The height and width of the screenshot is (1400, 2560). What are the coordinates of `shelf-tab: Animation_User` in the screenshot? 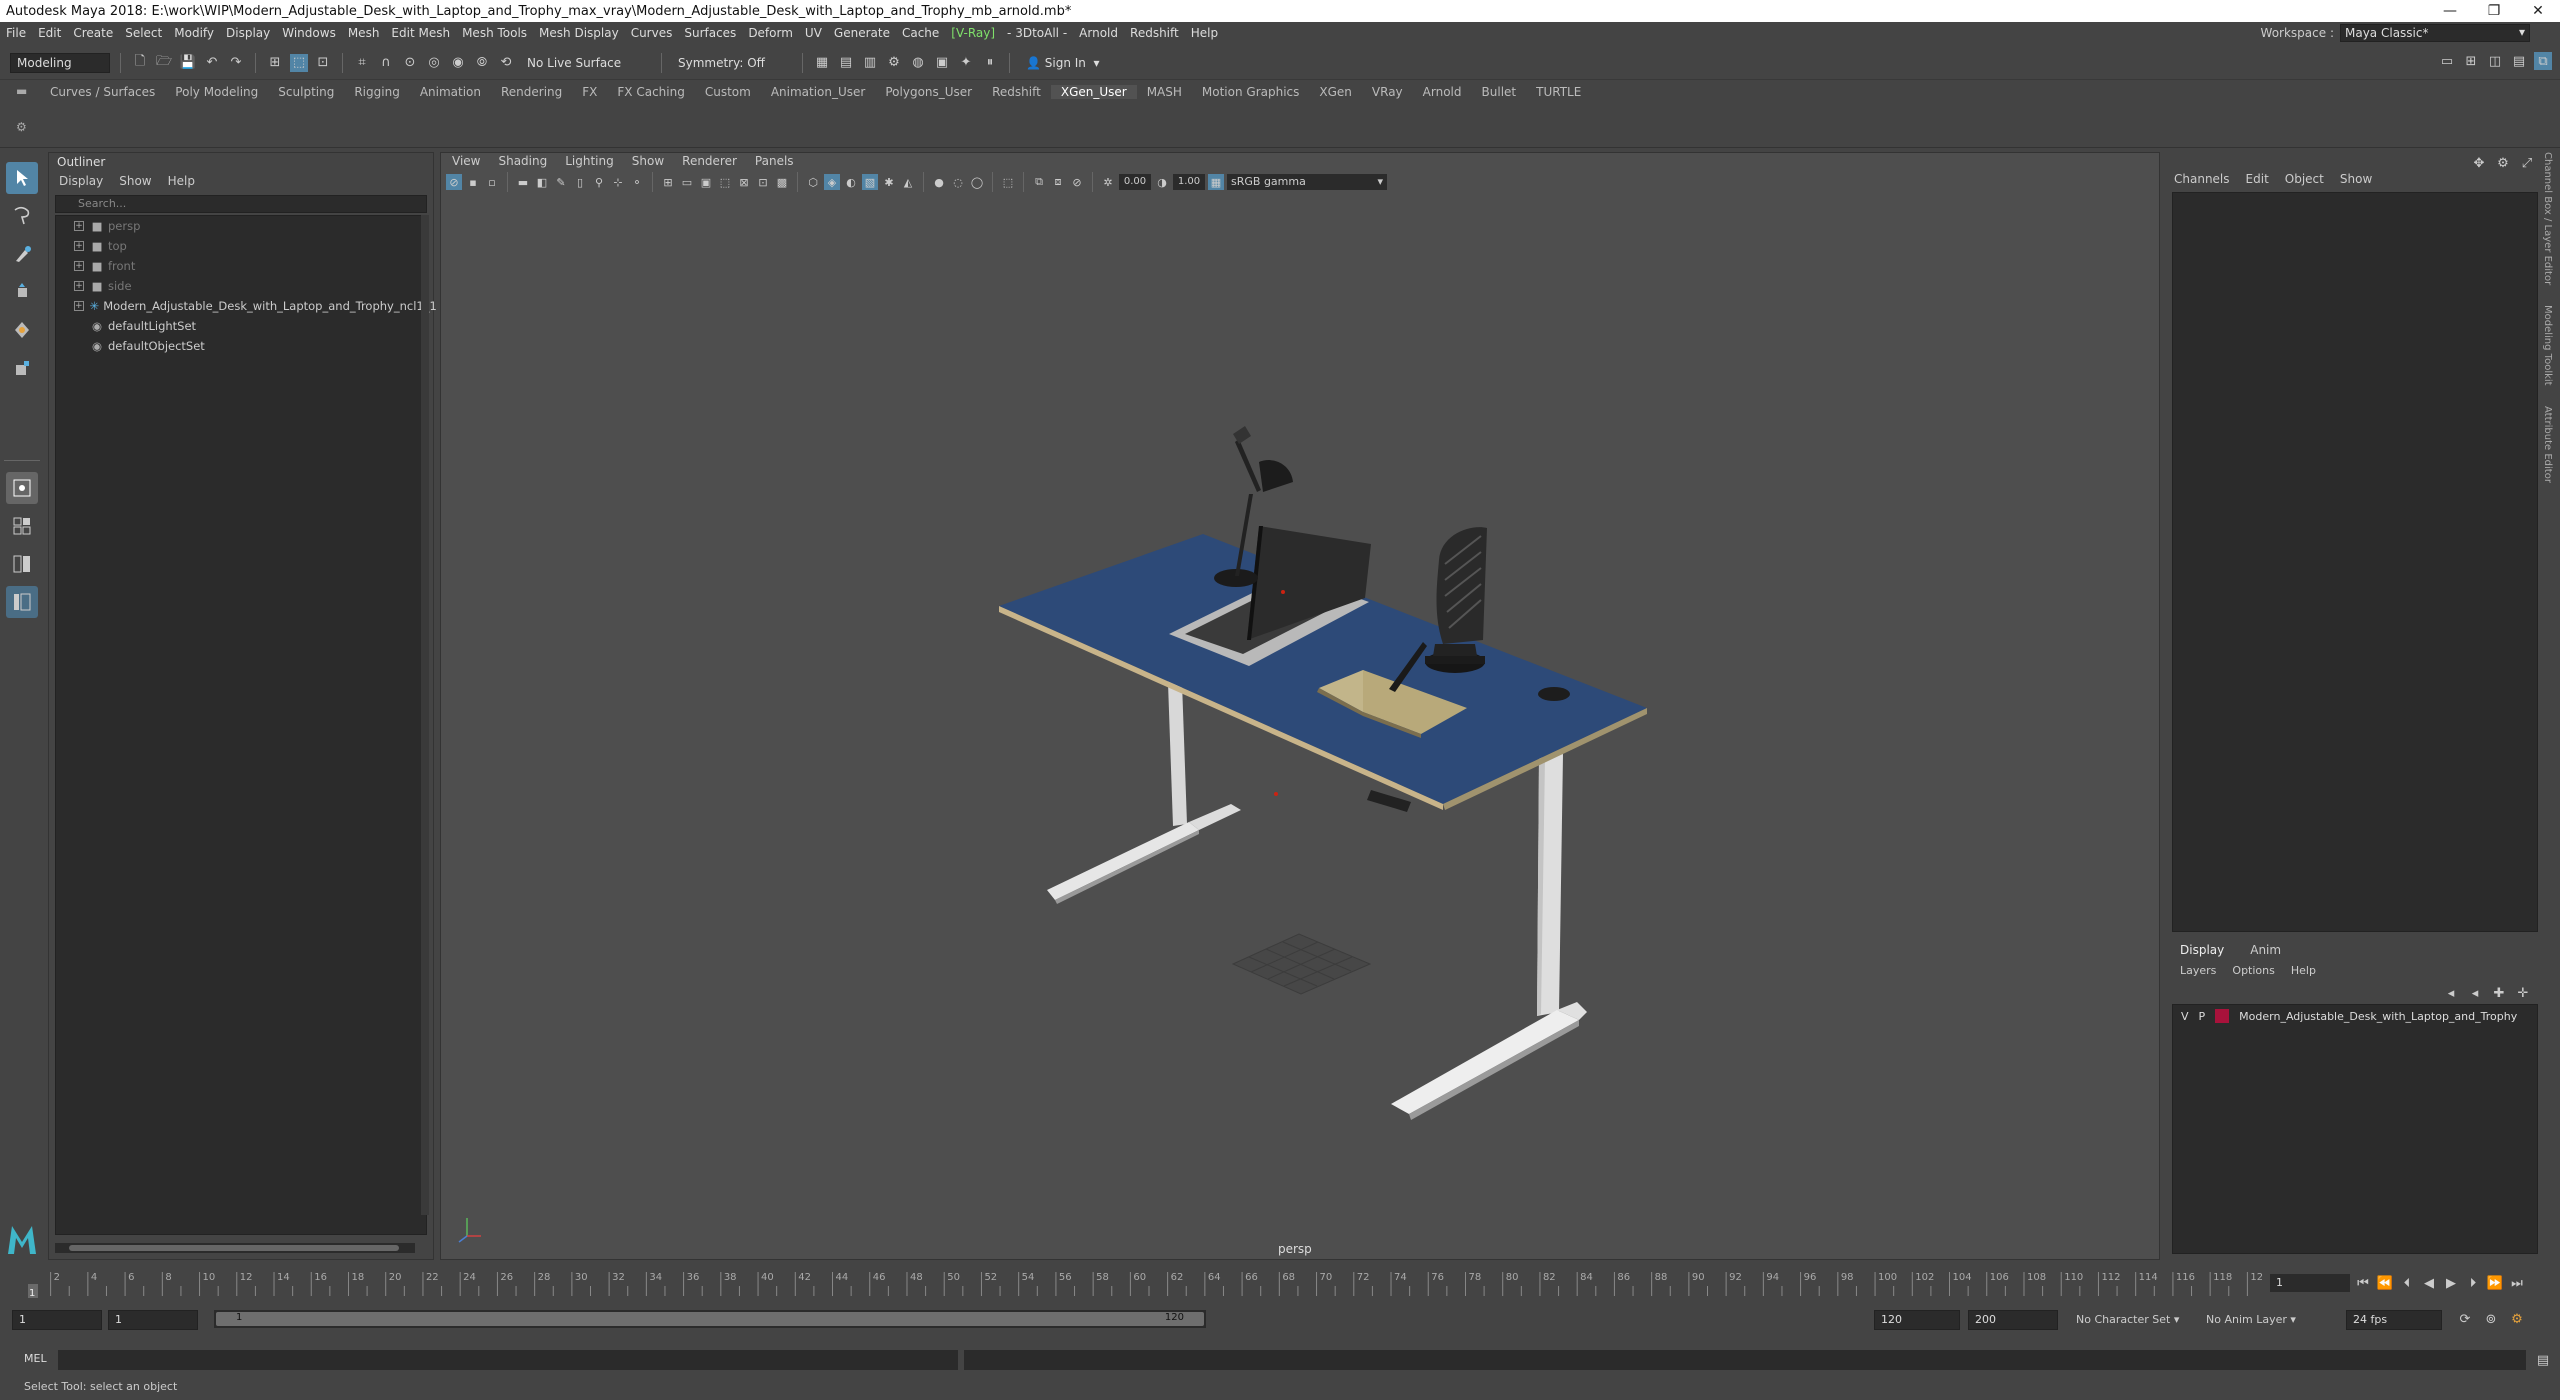 It's located at (818, 92).